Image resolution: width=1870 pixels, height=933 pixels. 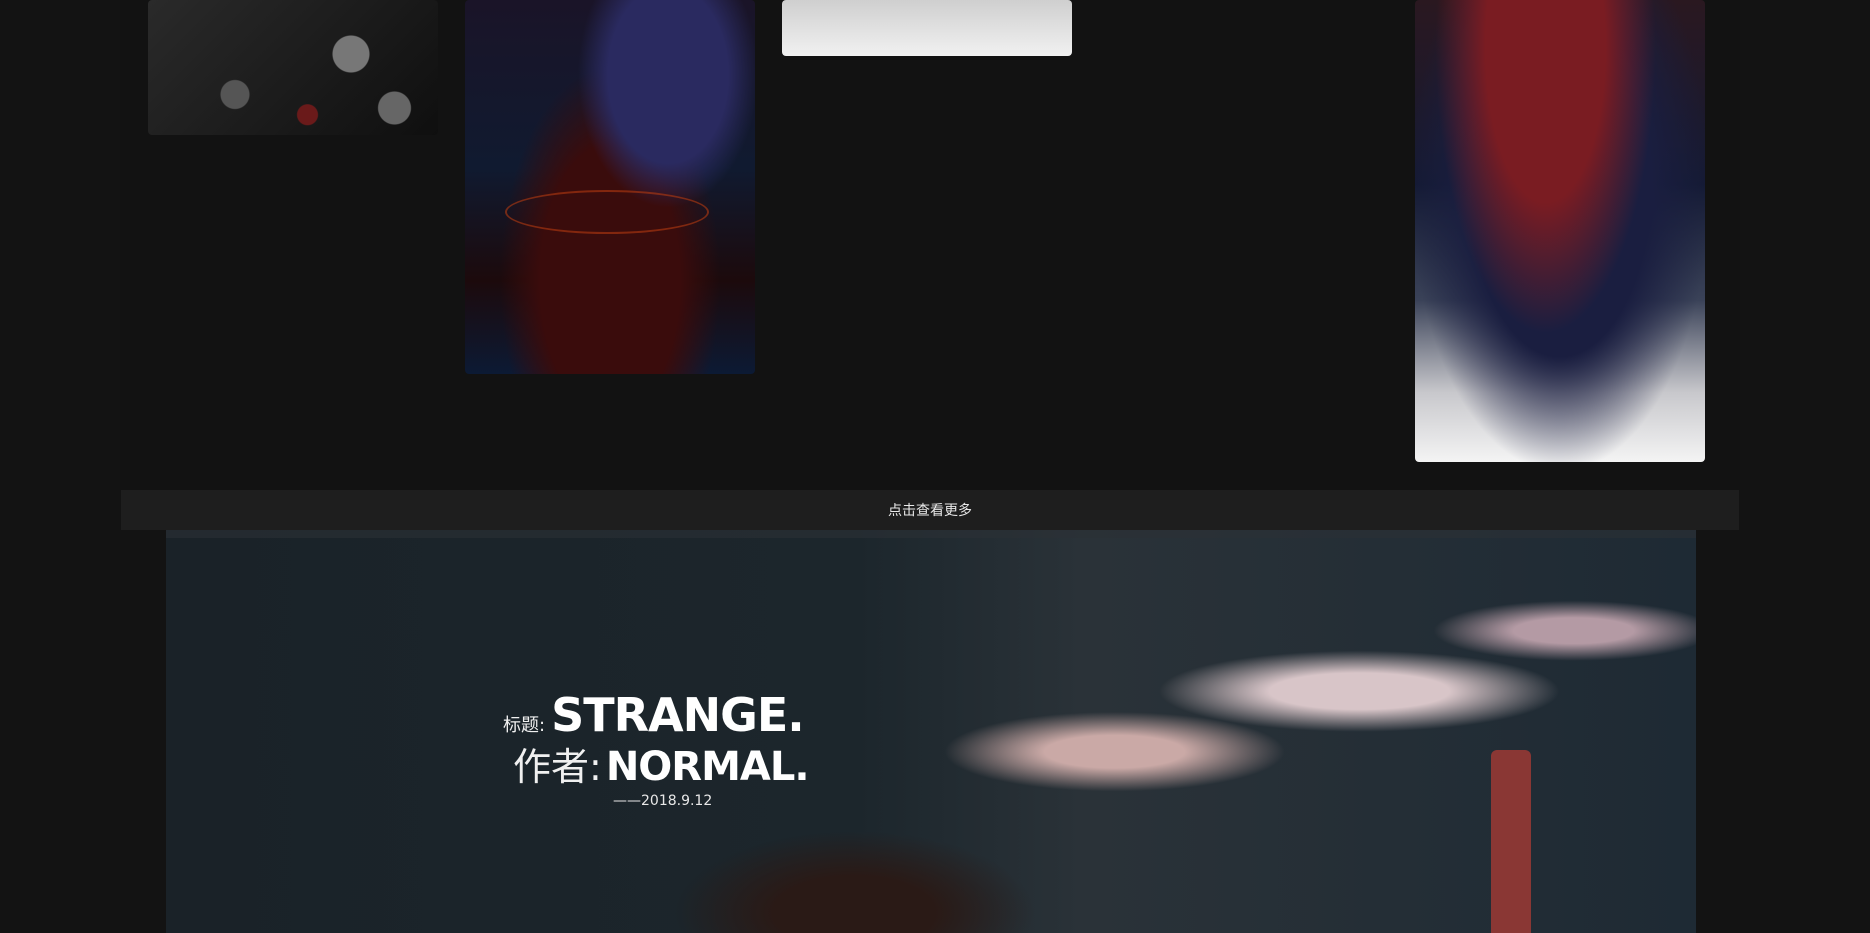 I want to click on artwork-caption: 标题: STRANGE. 作者: NORMAL. ——2018.9.12, so click(x=656, y=748).